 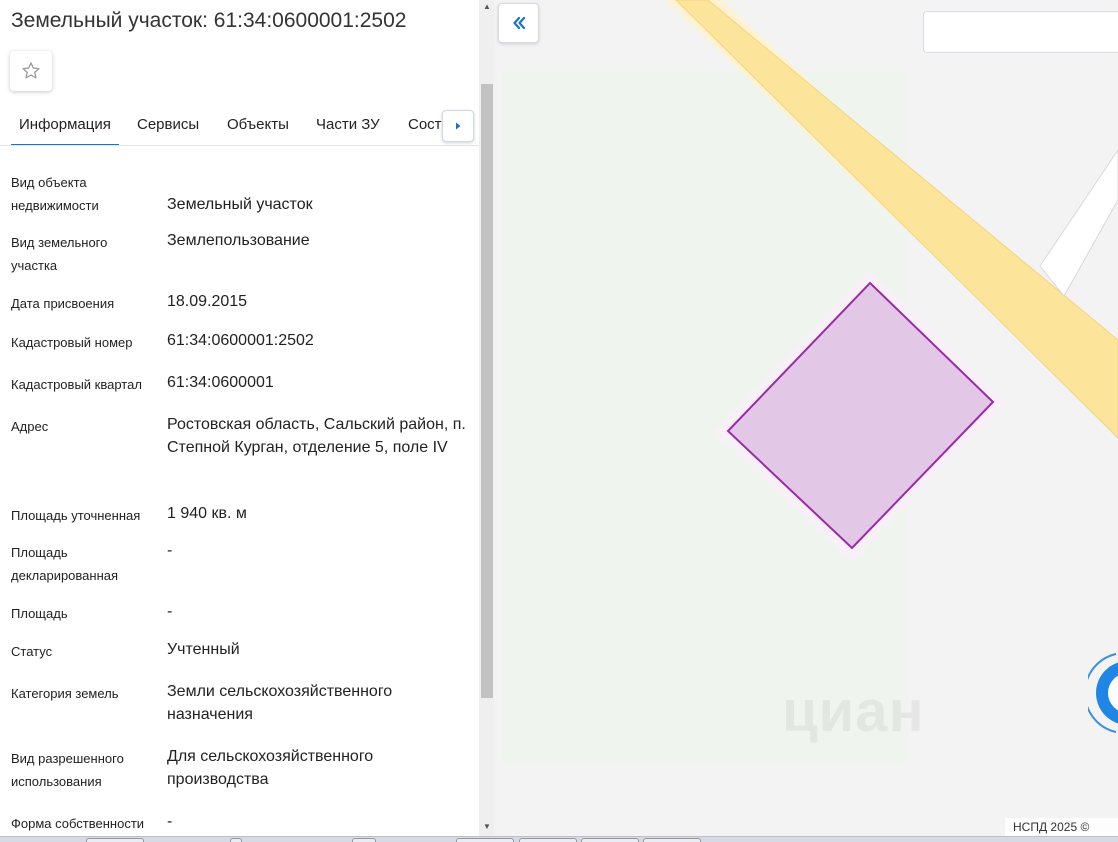 What do you see at coordinates (168, 124) in the screenshot?
I see `tab-services: Сервисы` at bounding box center [168, 124].